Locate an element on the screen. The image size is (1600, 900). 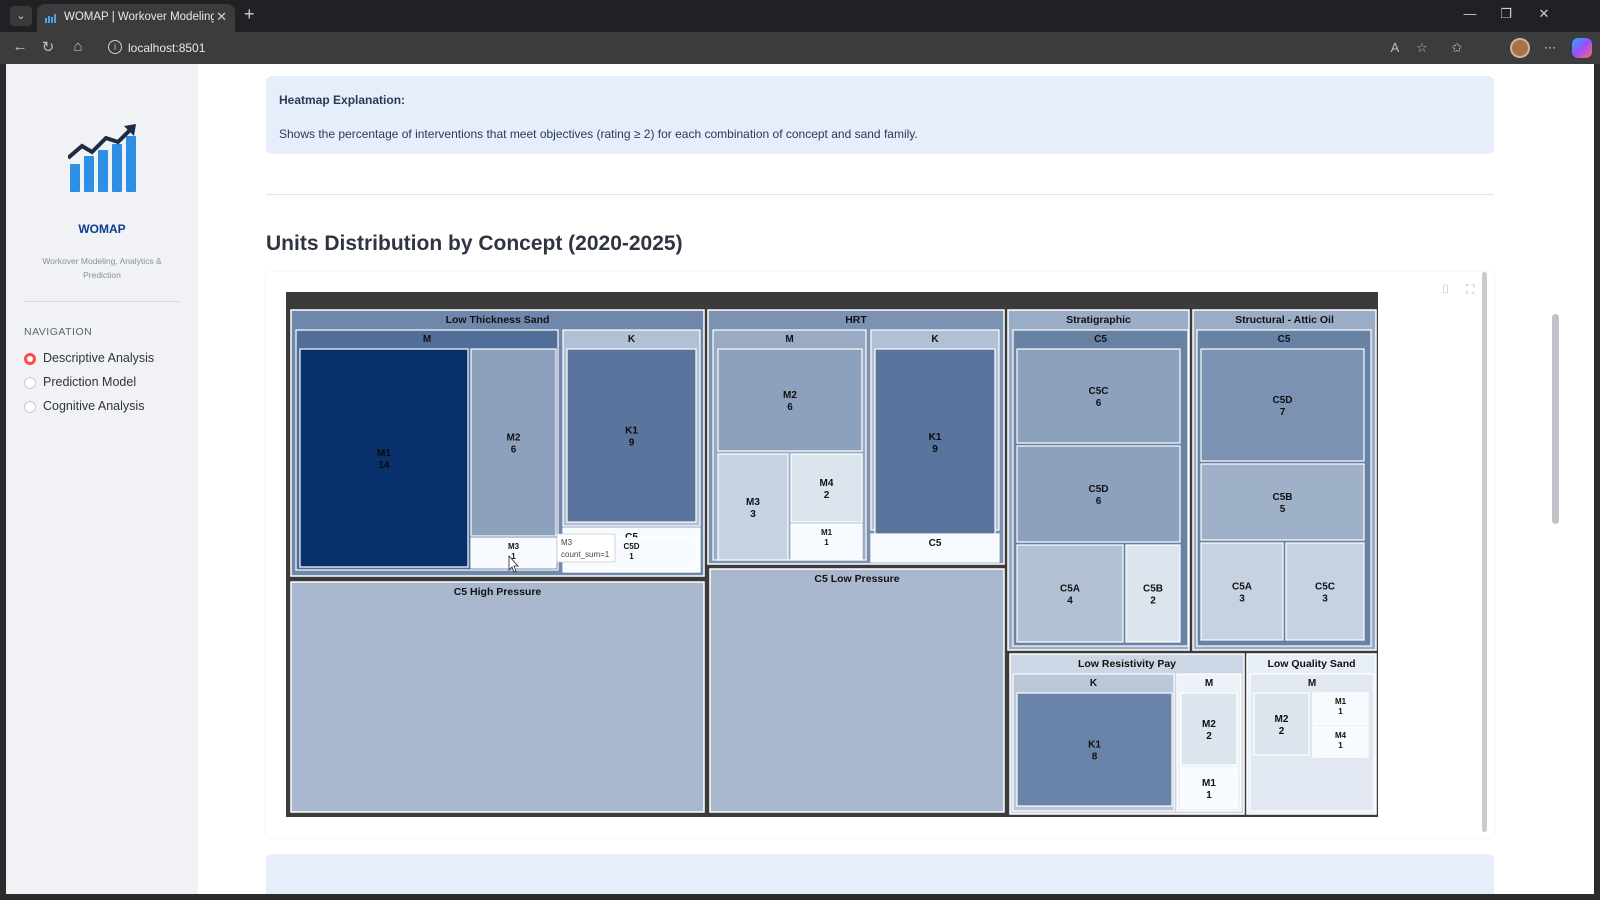
close-window-icon: ✕ is located at coordinates (1544, 14).